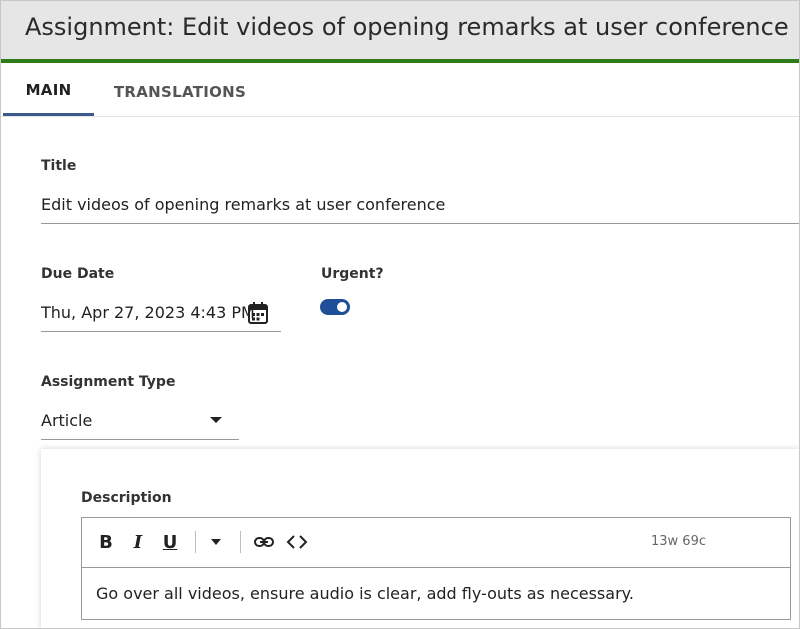  Describe the element at coordinates (106, 542) in the screenshot. I see `bold-button: B` at that location.